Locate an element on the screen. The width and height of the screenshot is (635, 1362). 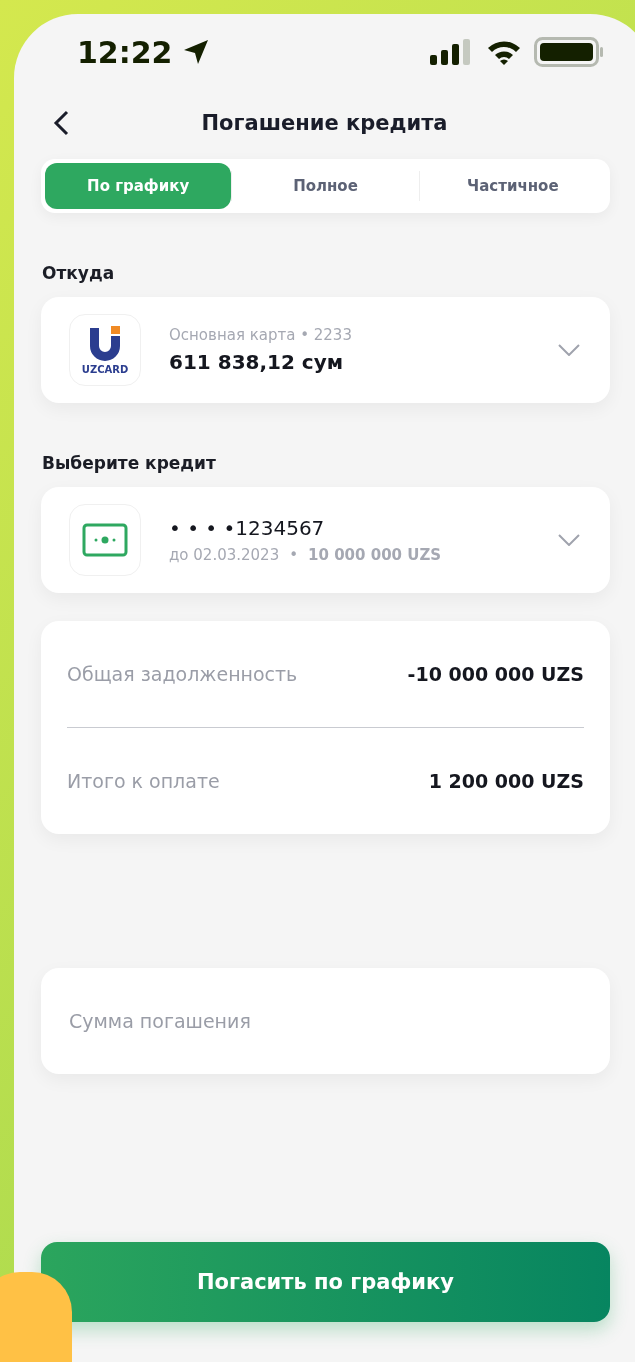
source-card-selector: UZCARD Основная карта • 2233 611 838,12 сум is located at coordinates (325, 350).